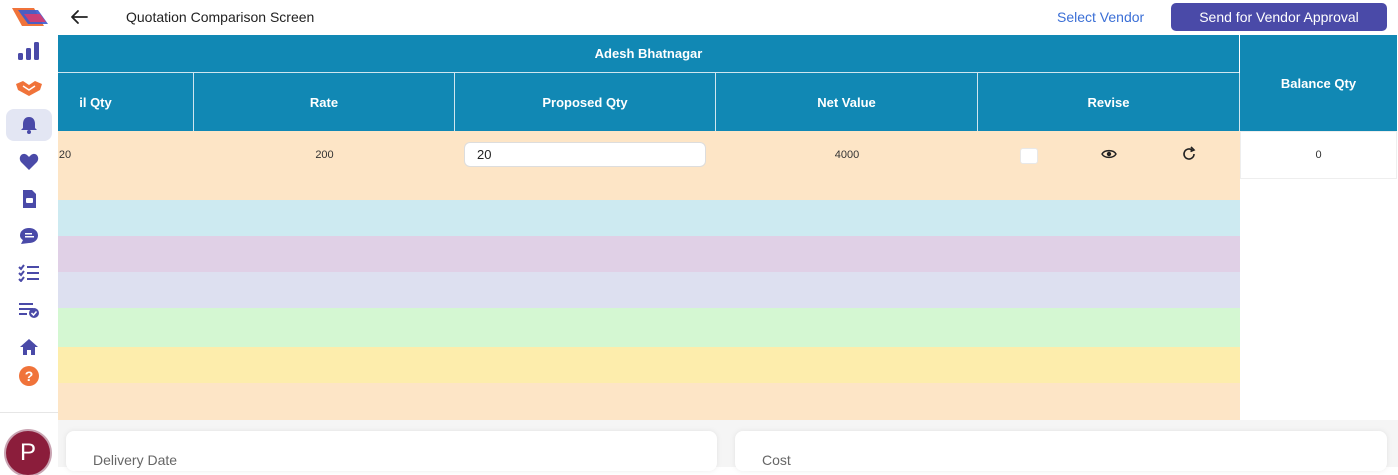 The image size is (1398, 475). What do you see at coordinates (847, 102) in the screenshot?
I see `column-header-net-value: Net Value` at bounding box center [847, 102].